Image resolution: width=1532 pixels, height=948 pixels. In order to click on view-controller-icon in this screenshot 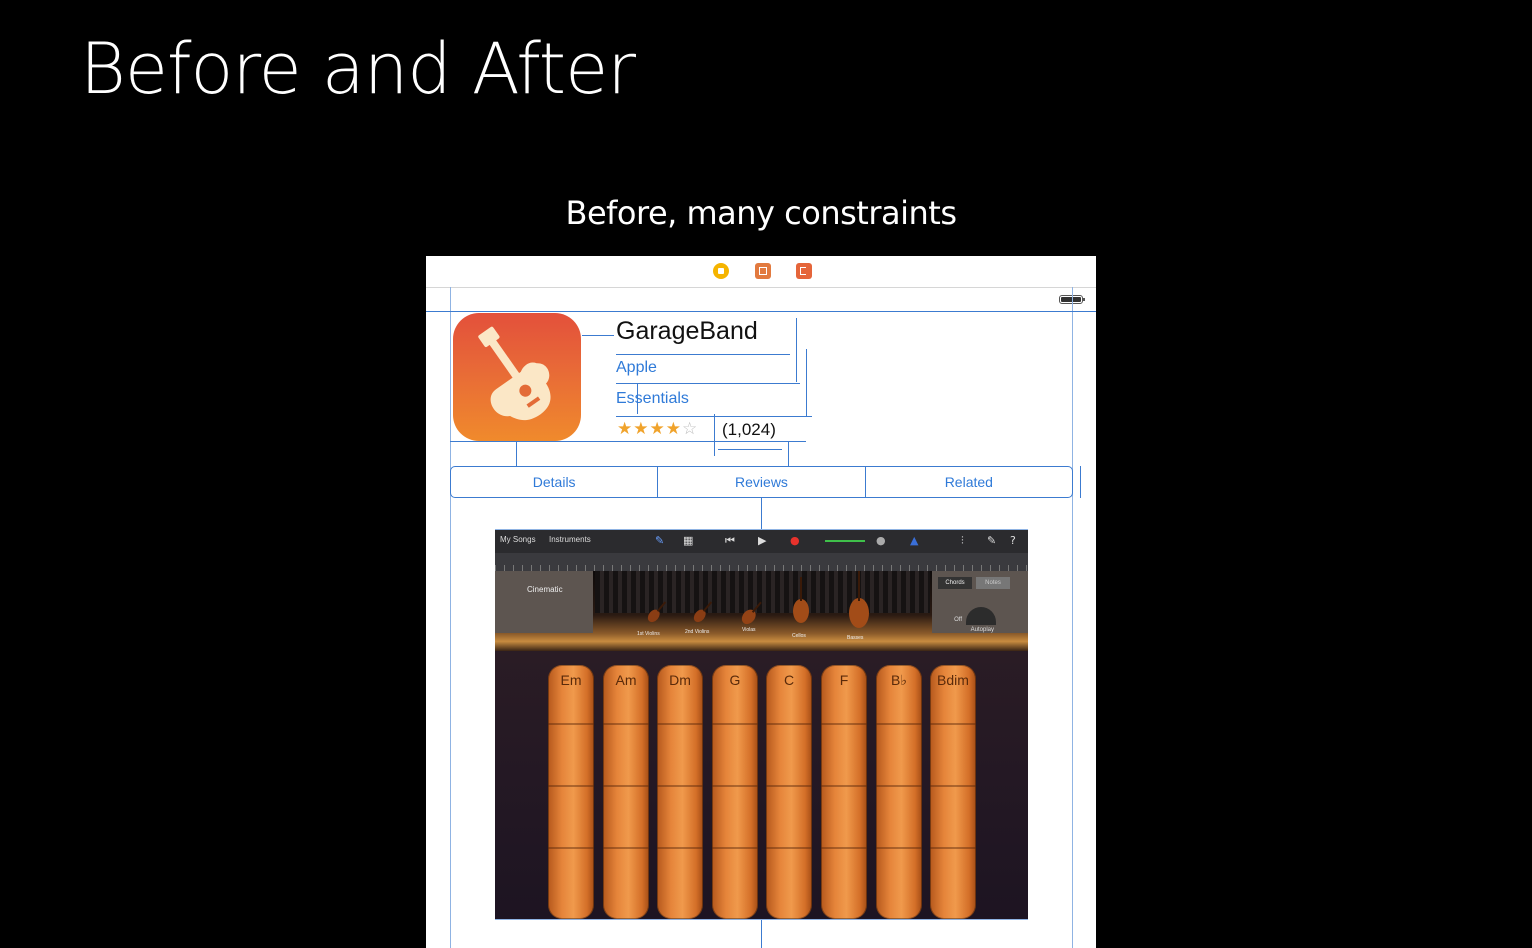, I will do `click(721, 271)`.